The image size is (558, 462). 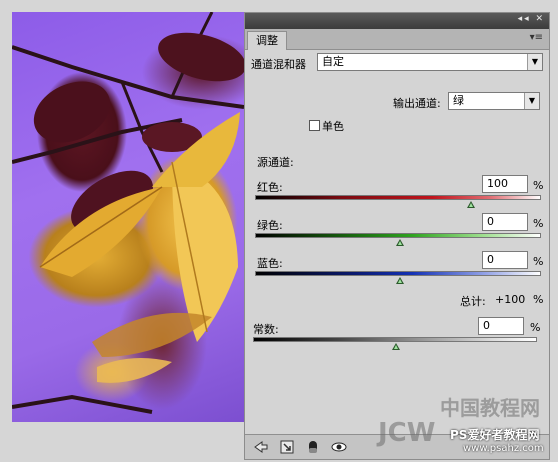 I want to click on constant-label: 常数:, so click(x=266, y=329).